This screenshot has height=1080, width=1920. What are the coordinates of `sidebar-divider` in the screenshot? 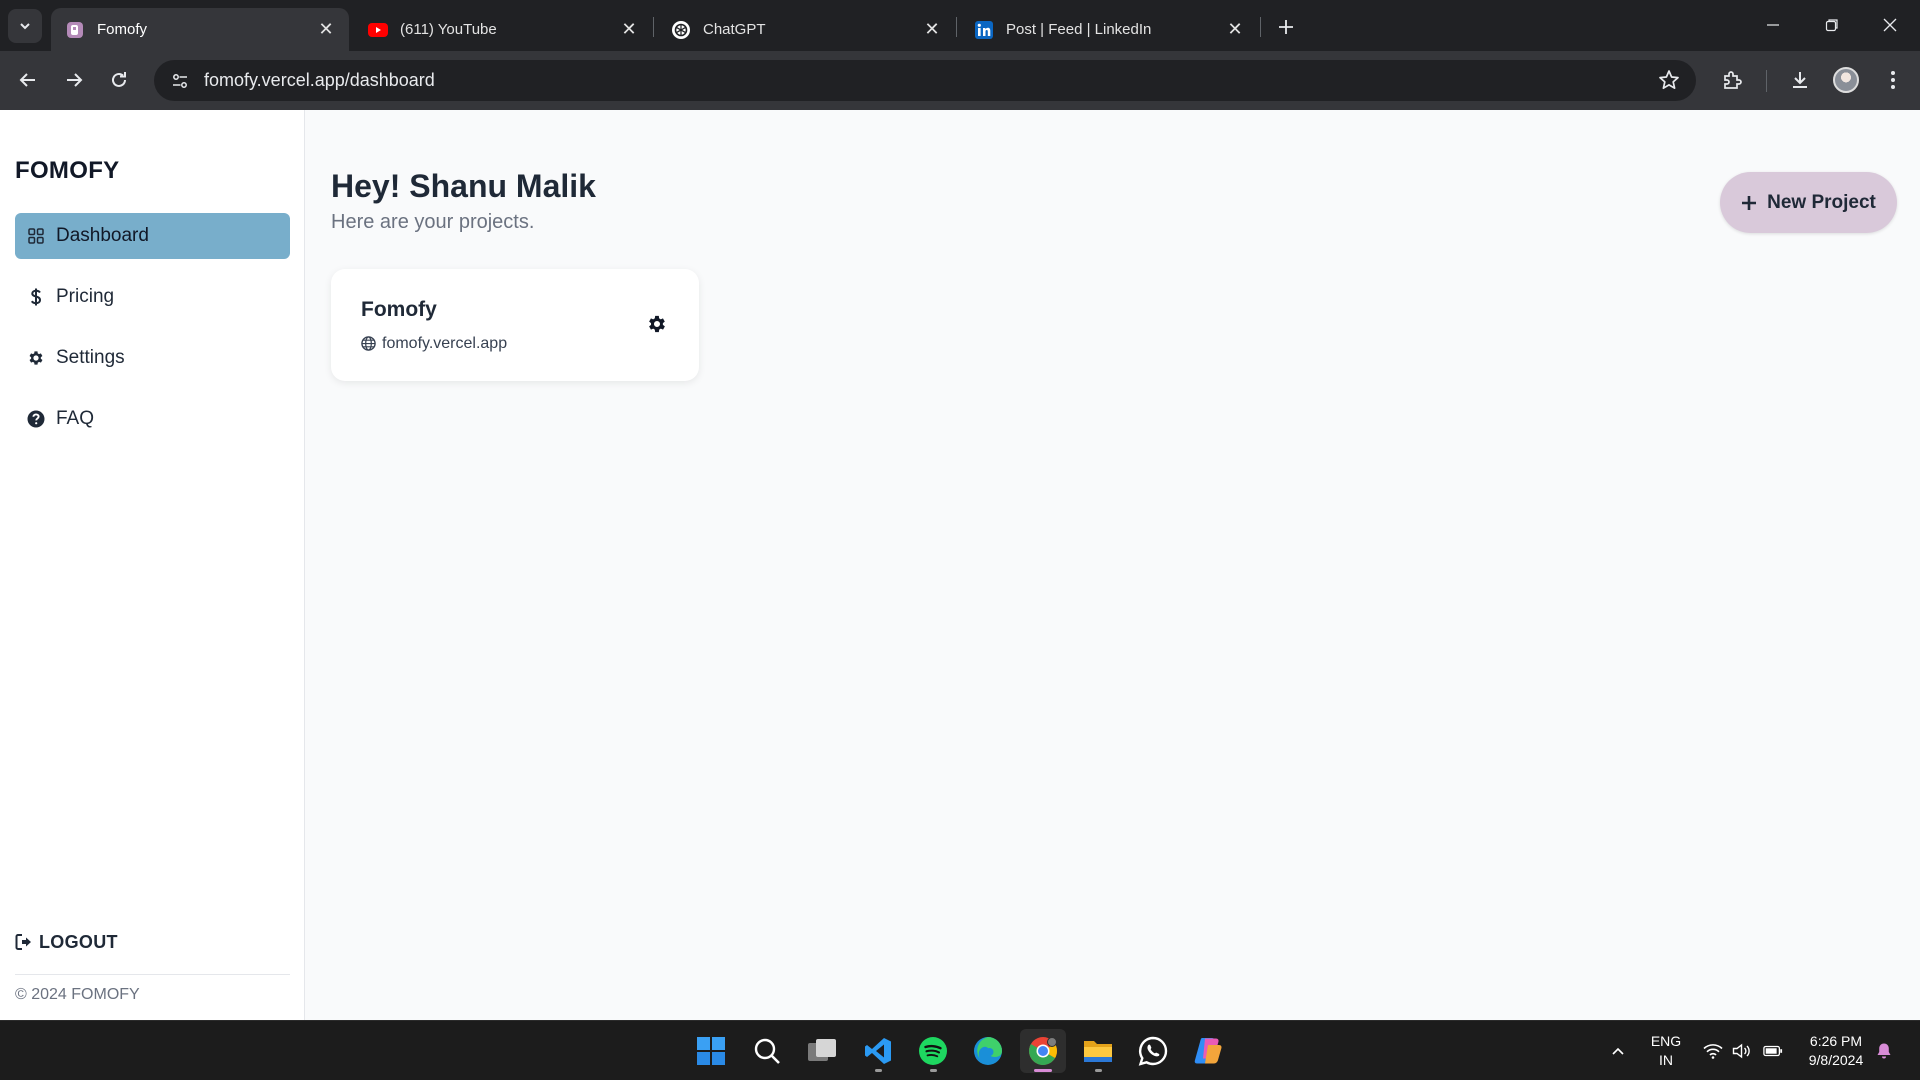 It's located at (152, 974).